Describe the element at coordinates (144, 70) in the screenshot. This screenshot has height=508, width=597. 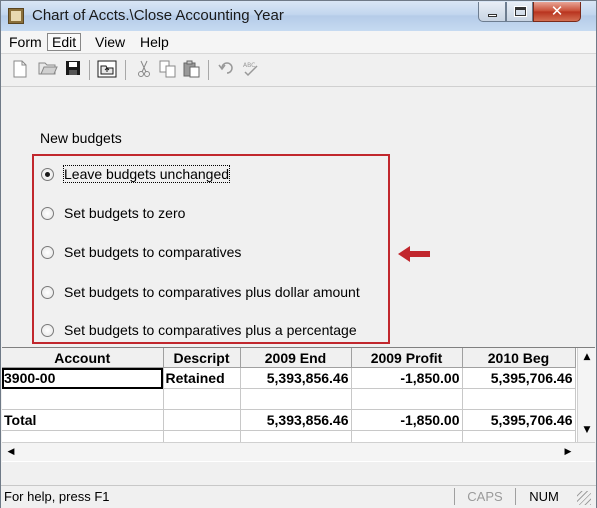
I see `cut-icon` at that location.